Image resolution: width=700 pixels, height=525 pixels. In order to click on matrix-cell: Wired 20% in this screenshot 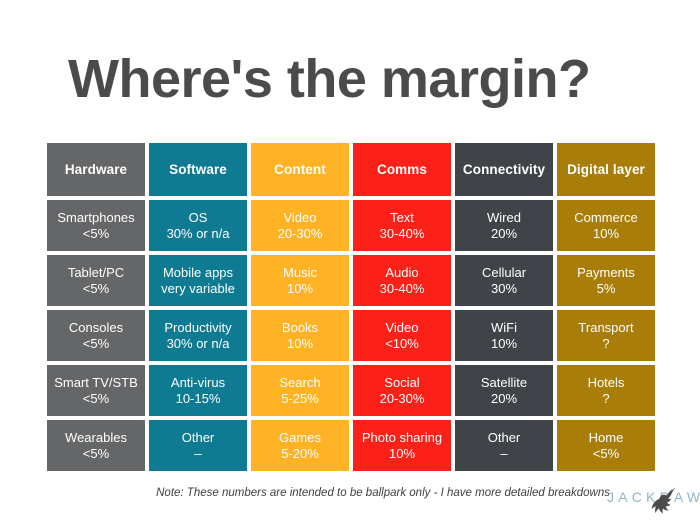, I will do `click(504, 225)`.